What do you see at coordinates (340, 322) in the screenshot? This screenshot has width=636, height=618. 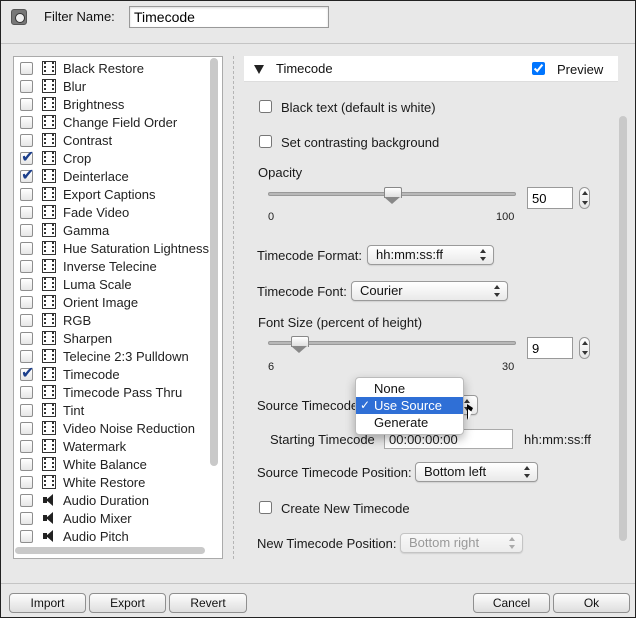 I see `font-size-label: Font Size (percent of height)` at bounding box center [340, 322].